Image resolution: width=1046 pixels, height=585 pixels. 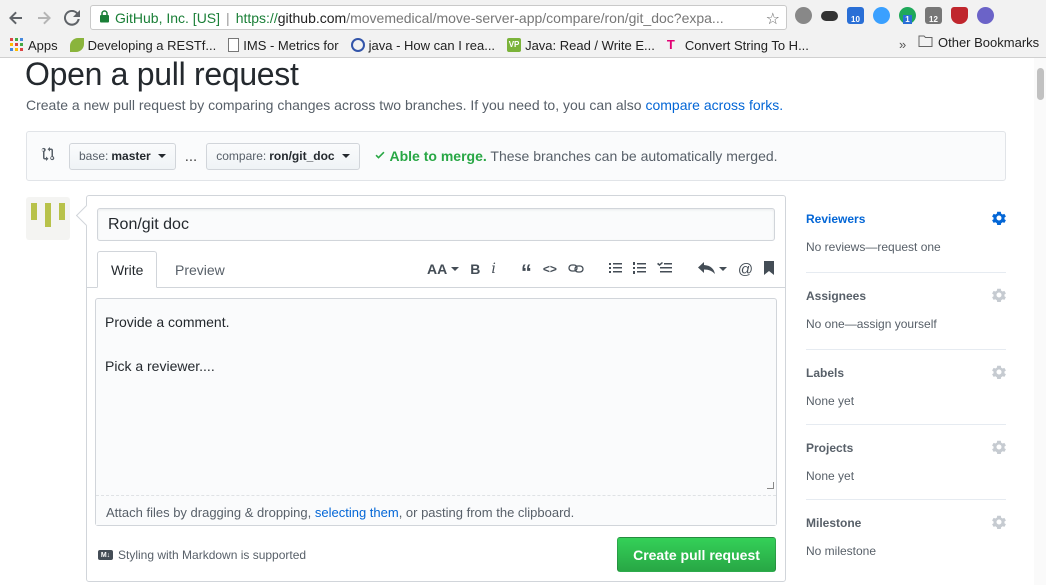 I want to click on markdown-note: M↓ Styling with Markdown is supported, so click(x=202, y=555).